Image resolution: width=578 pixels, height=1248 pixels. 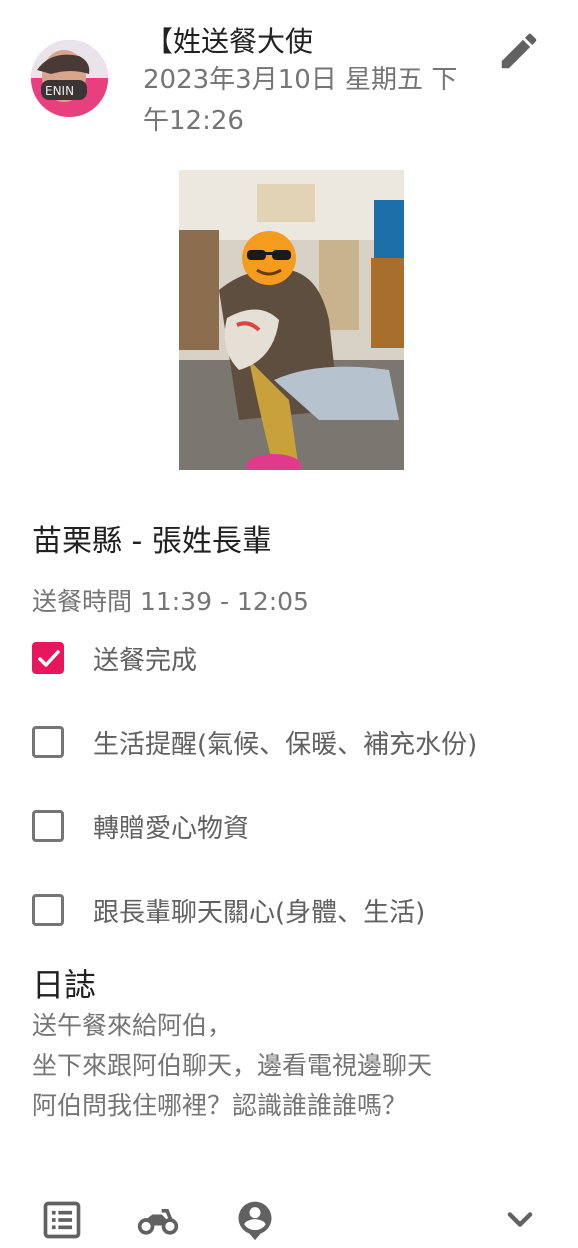 I want to click on checklist-item-meal-delivered: 送餐完成, so click(x=297, y=682).